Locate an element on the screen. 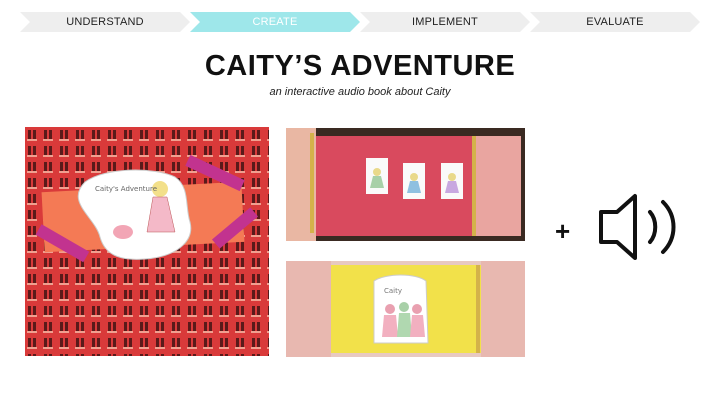 The height and width of the screenshot is (405, 720). step-label: CREATE is located at coordinates (275, 22).